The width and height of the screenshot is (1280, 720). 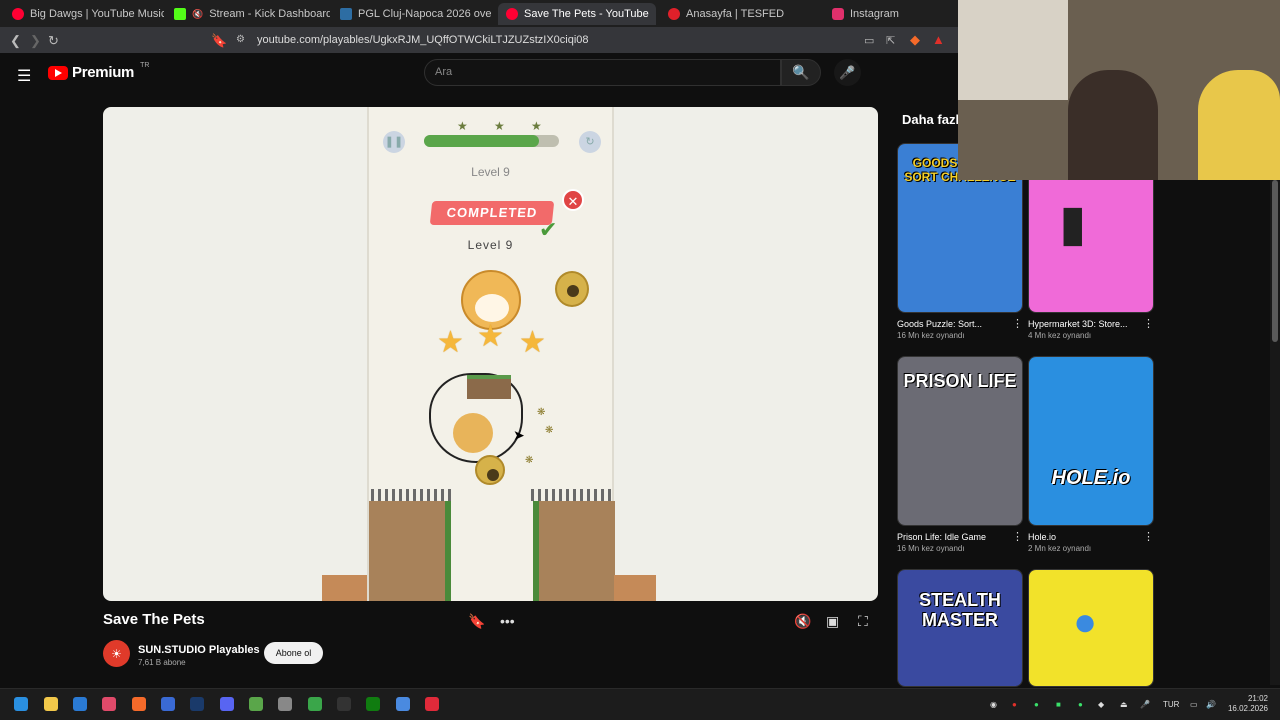 I want to click on file-explorer-icon, so click(x=51, y=704).